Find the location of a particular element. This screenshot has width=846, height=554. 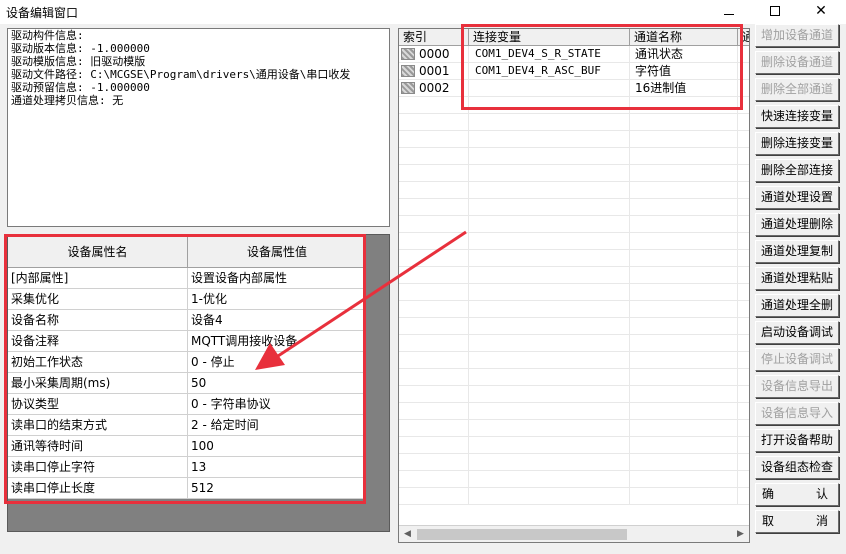

property-row: [内部属性] 设置设备内部属性 is located at coordinates (187, 278).